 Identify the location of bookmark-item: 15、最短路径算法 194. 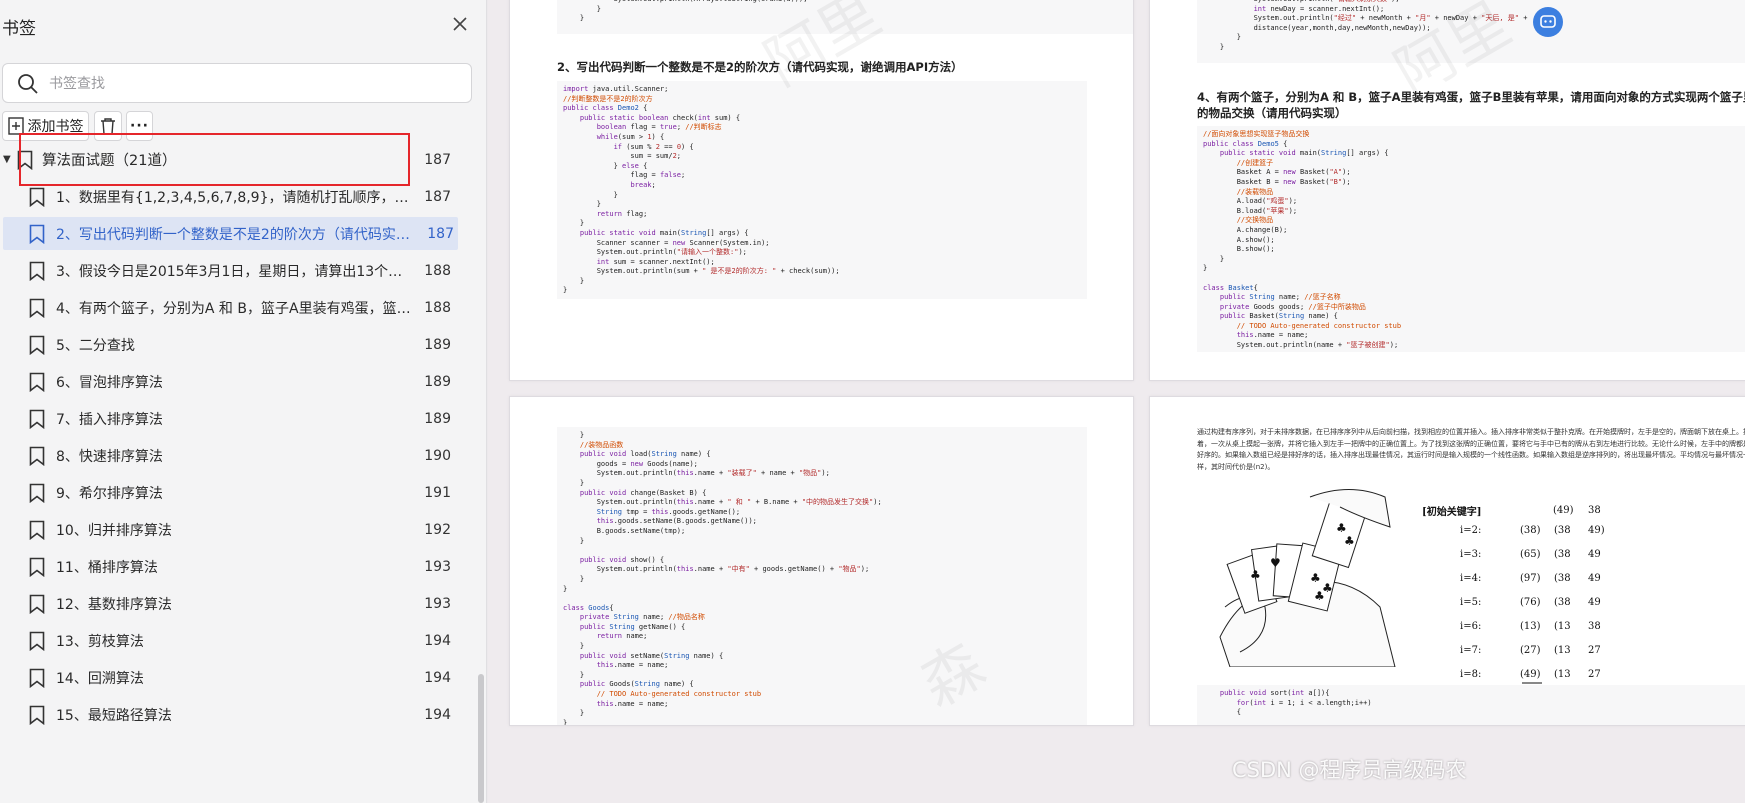
(229, 714).